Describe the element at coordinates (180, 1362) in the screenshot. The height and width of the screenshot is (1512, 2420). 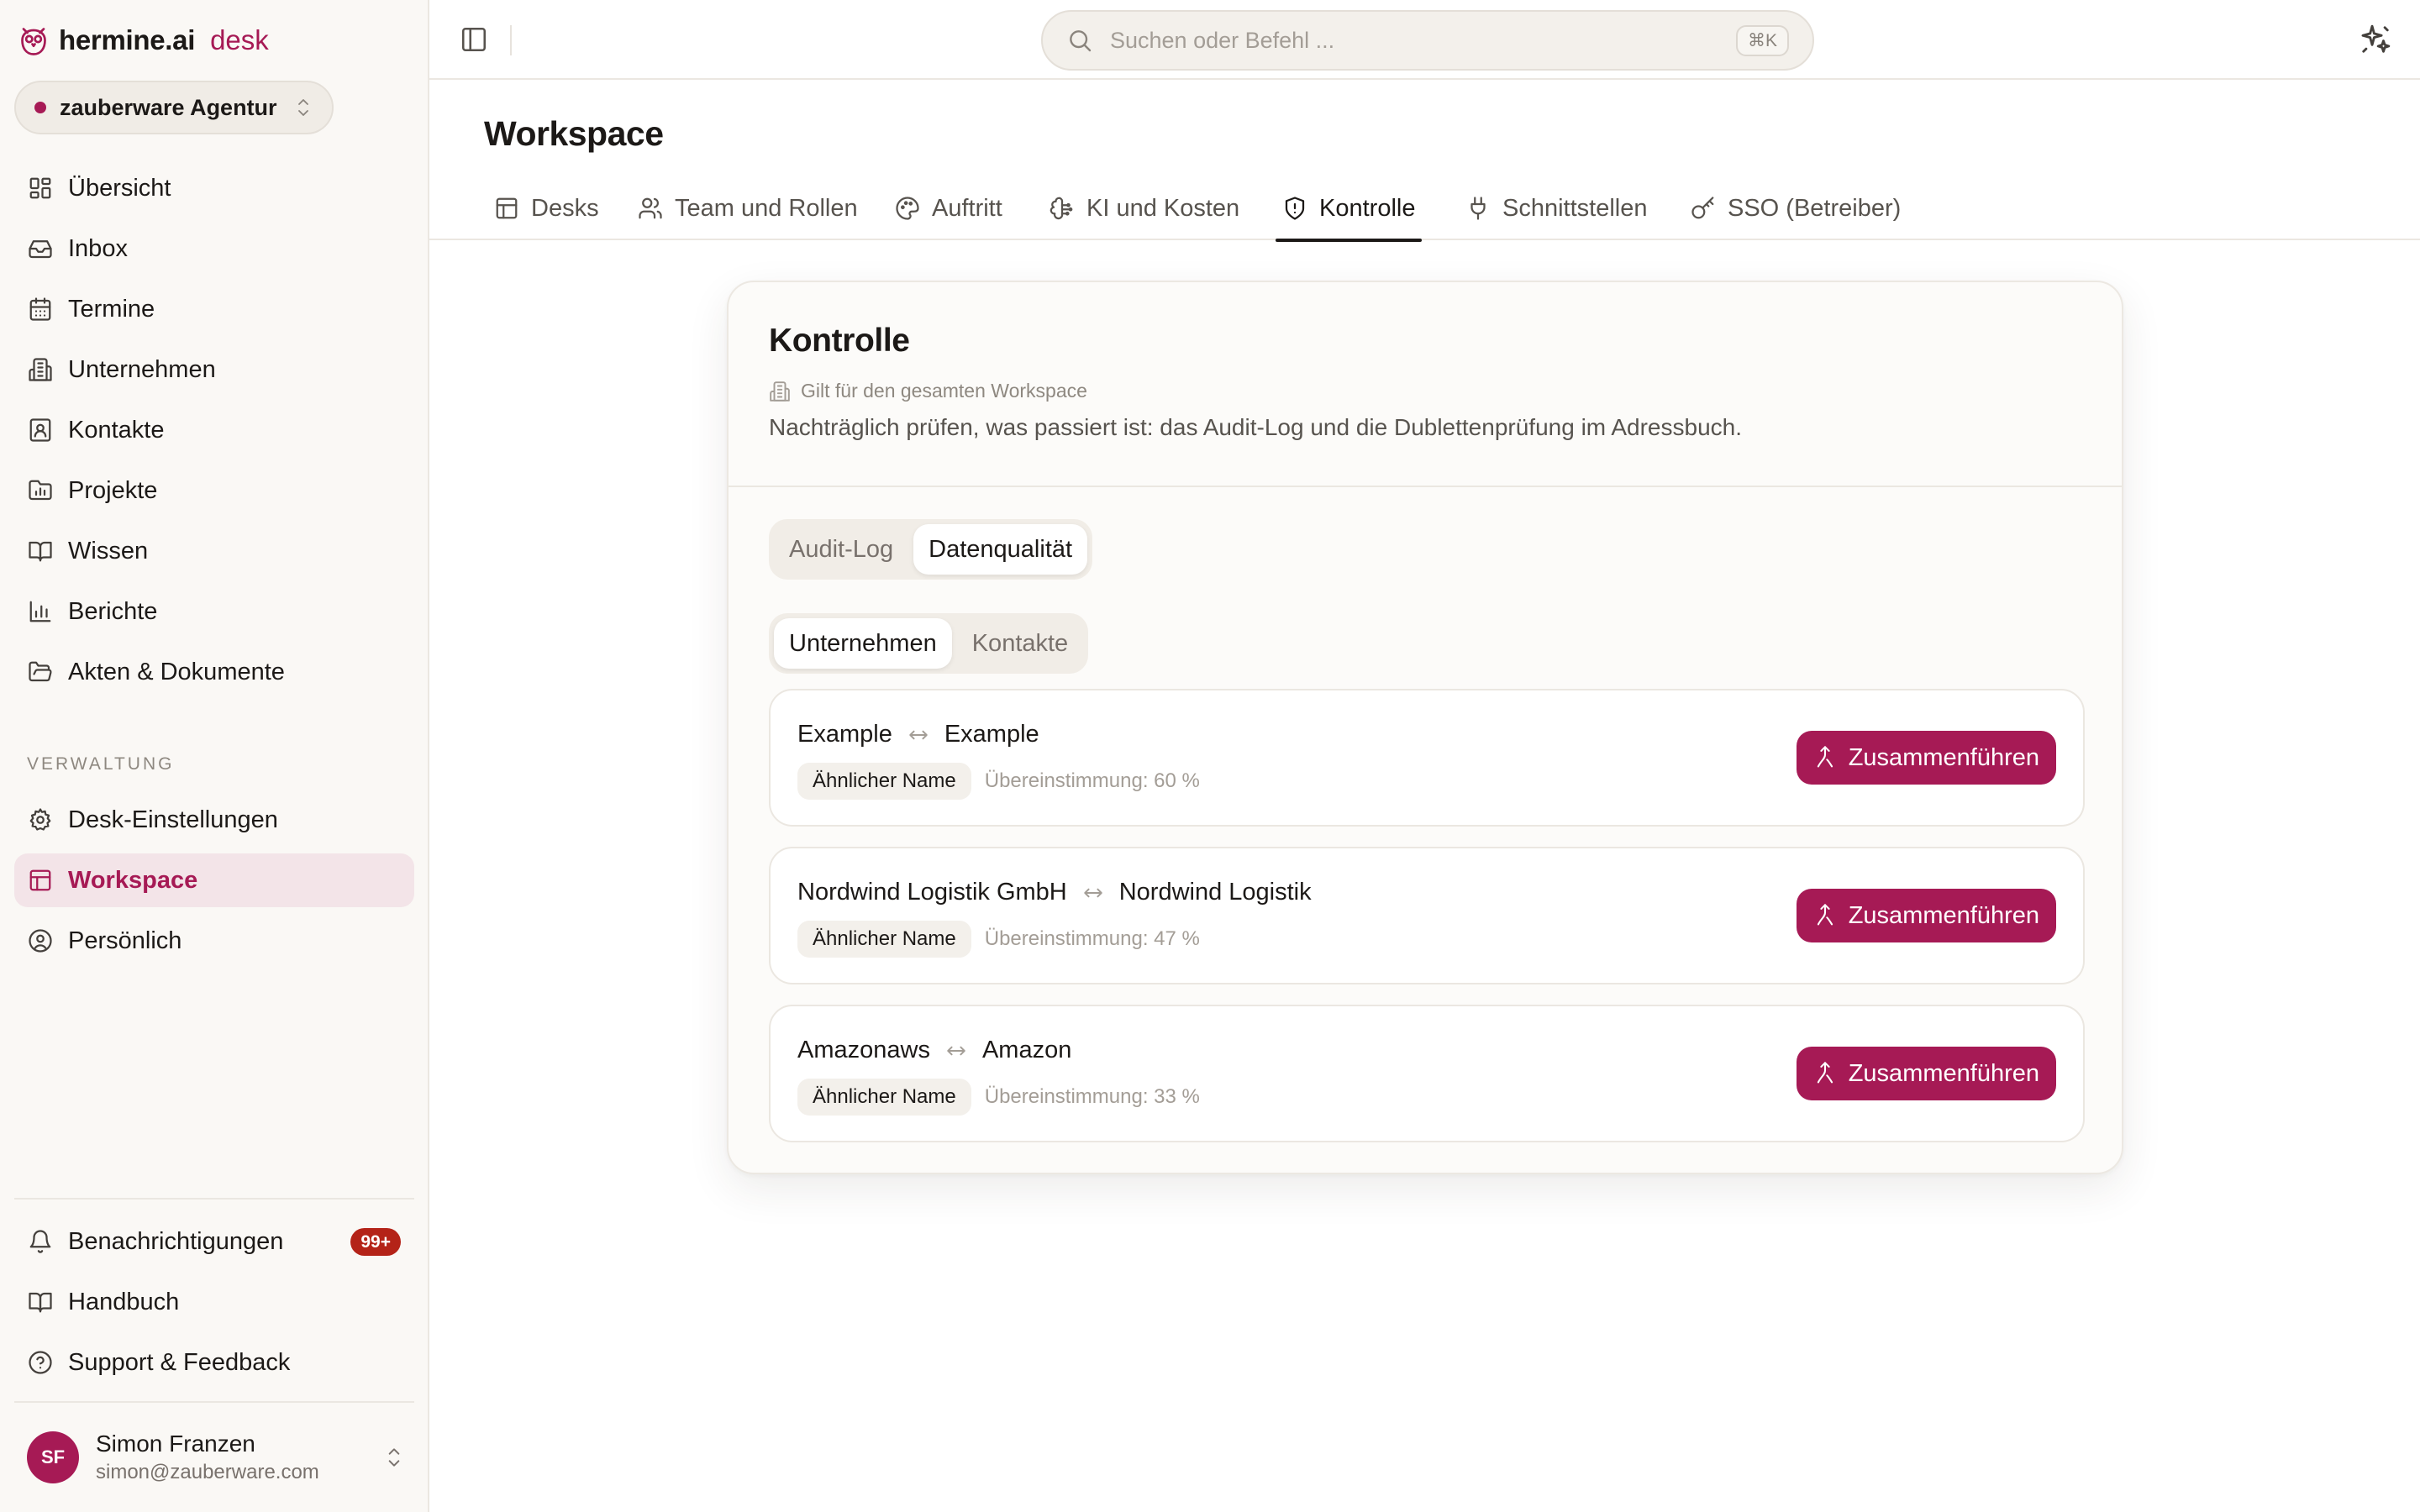
I see `sidebar-item-label: Support & Feedback` at that location.